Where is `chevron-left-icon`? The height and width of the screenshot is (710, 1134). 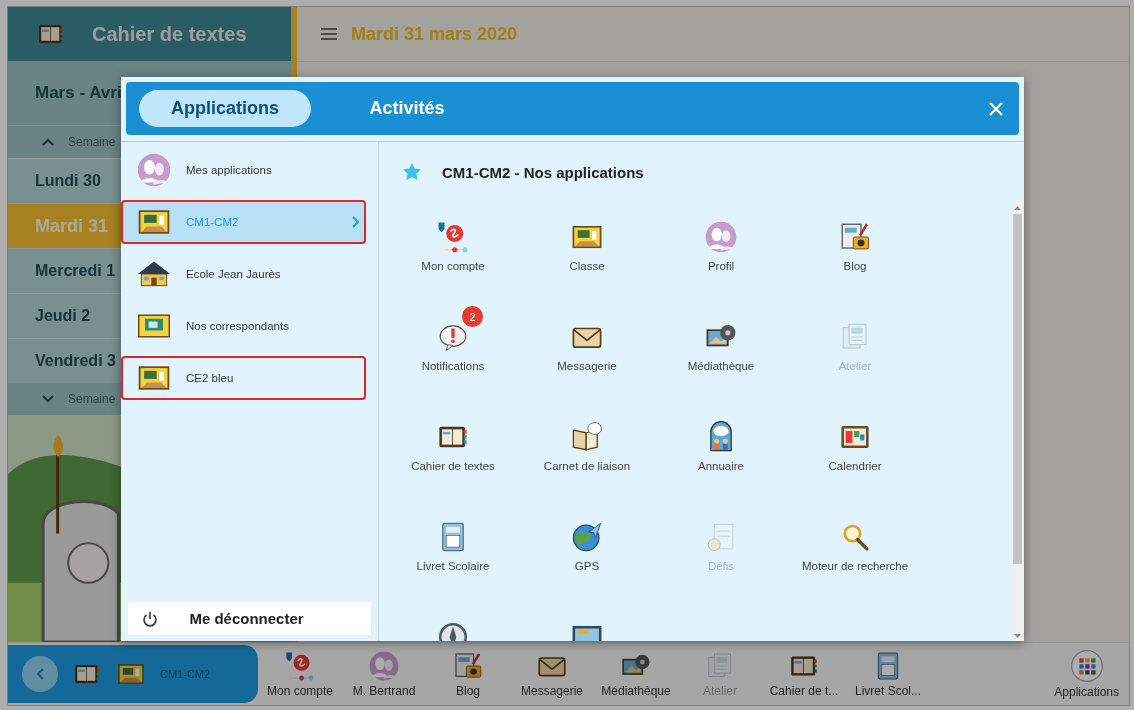
chevron-left-icon is located at coordinates (40, 674).